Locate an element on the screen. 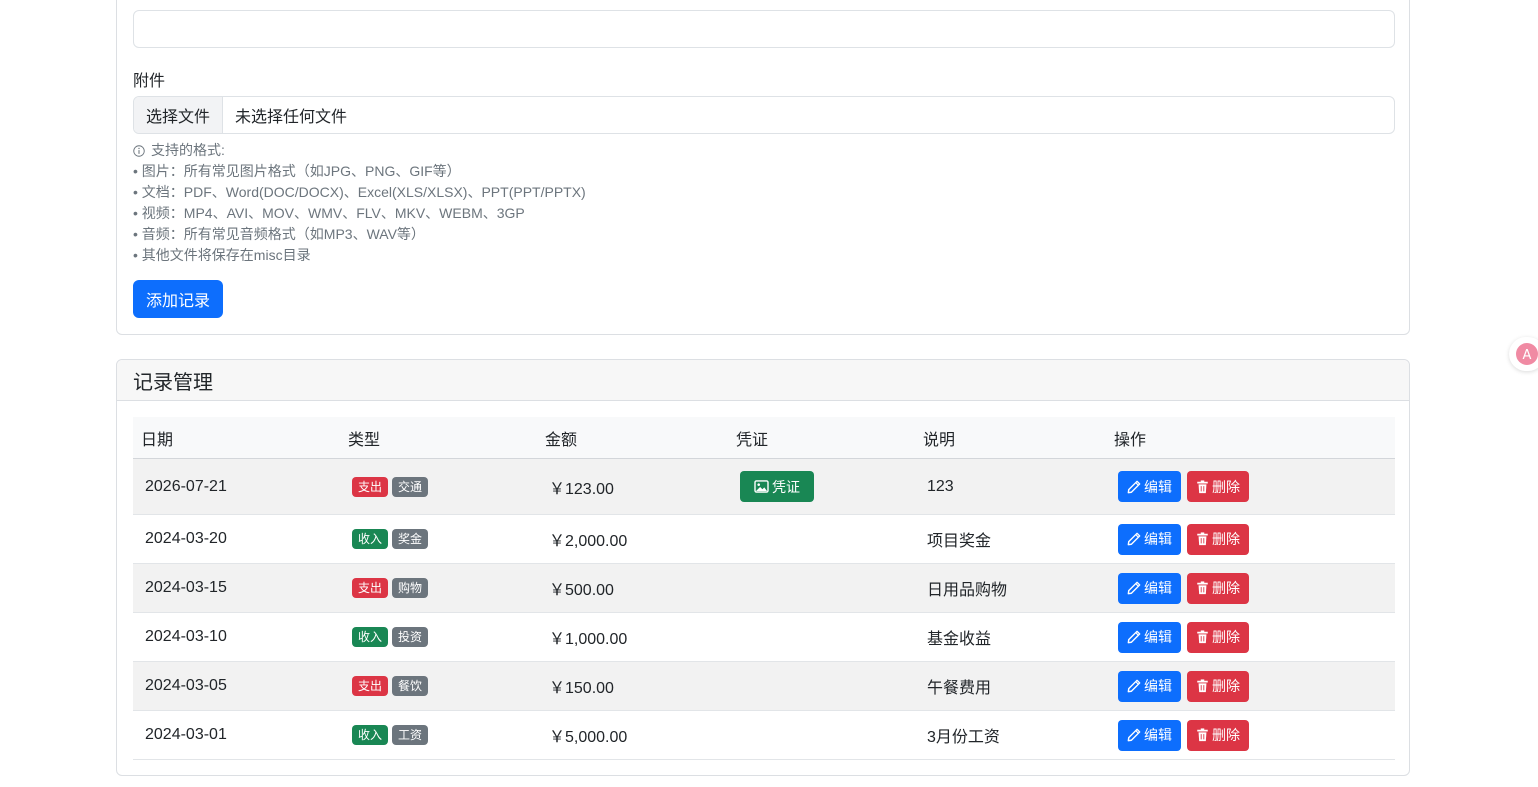  col-date: 日期 is located at coordinates (236, 438).